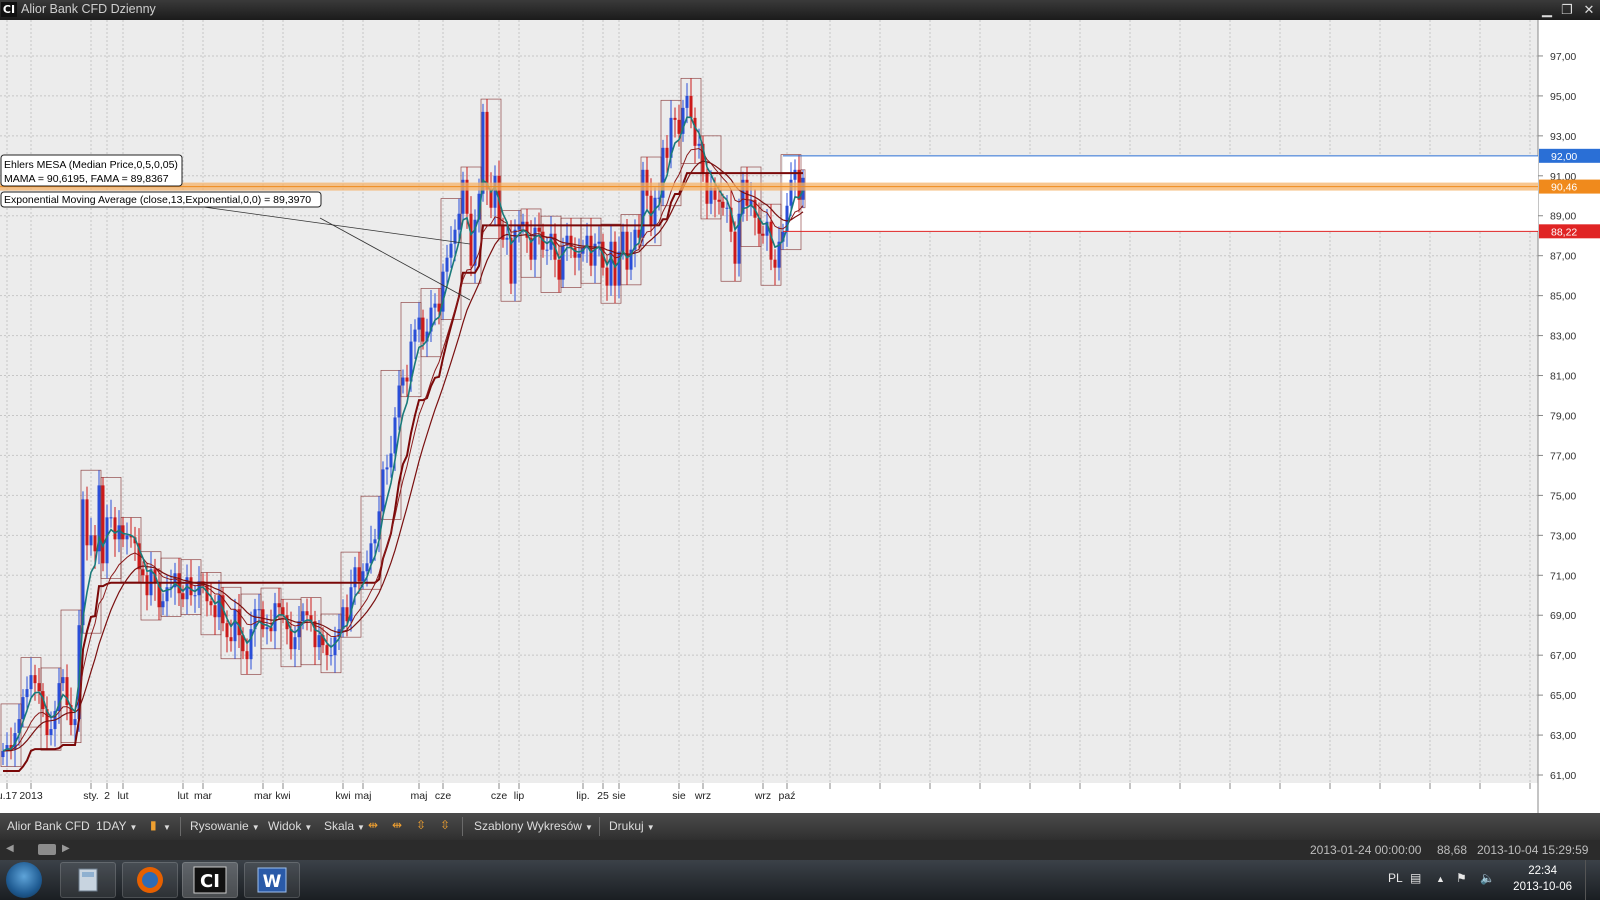 Image resolution: width=1600 pixels, height=900 pixels. I want to click on y-tick-label: 73,00, so click(1563, 536).